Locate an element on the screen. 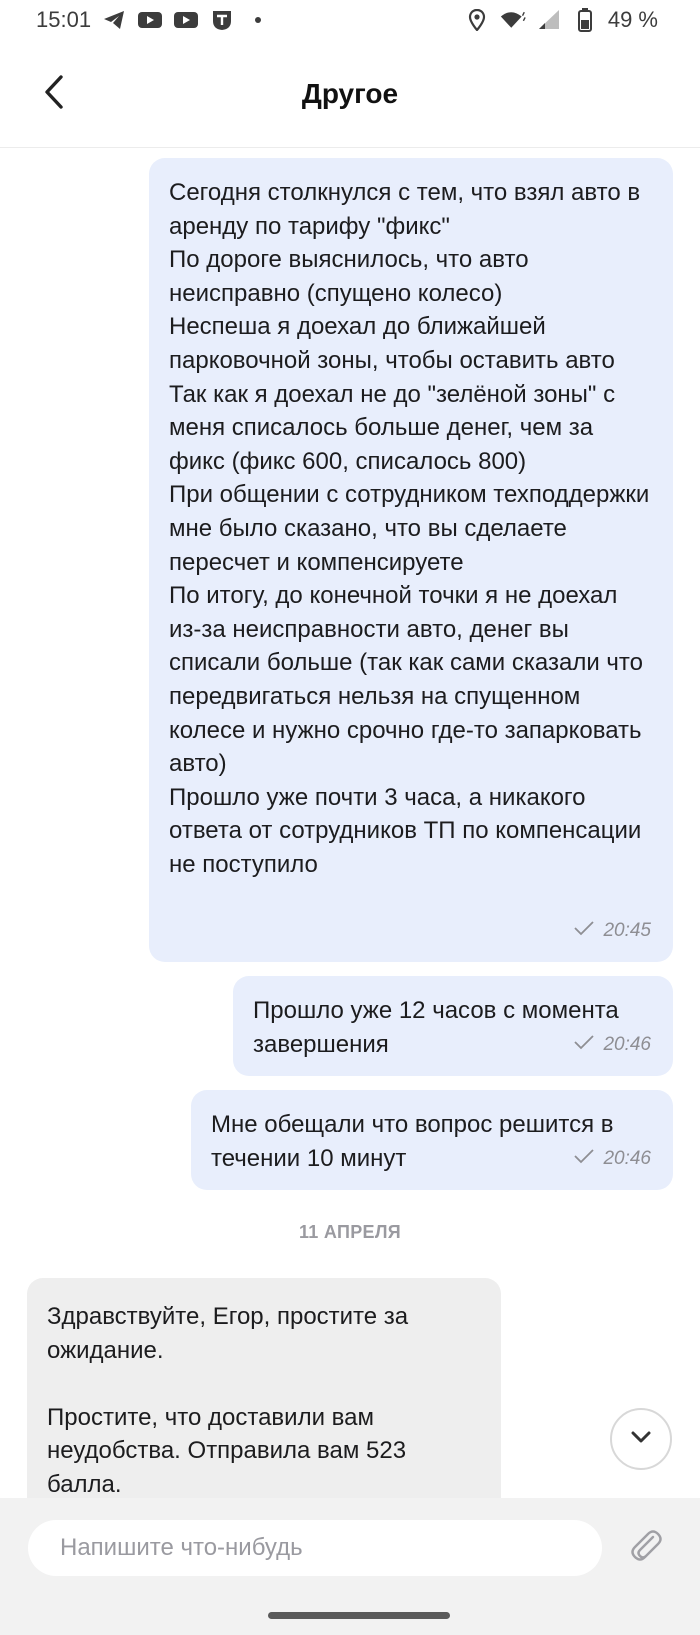 The image size is (700, 1635). telegram-icon is located at coordinates (114, 20).